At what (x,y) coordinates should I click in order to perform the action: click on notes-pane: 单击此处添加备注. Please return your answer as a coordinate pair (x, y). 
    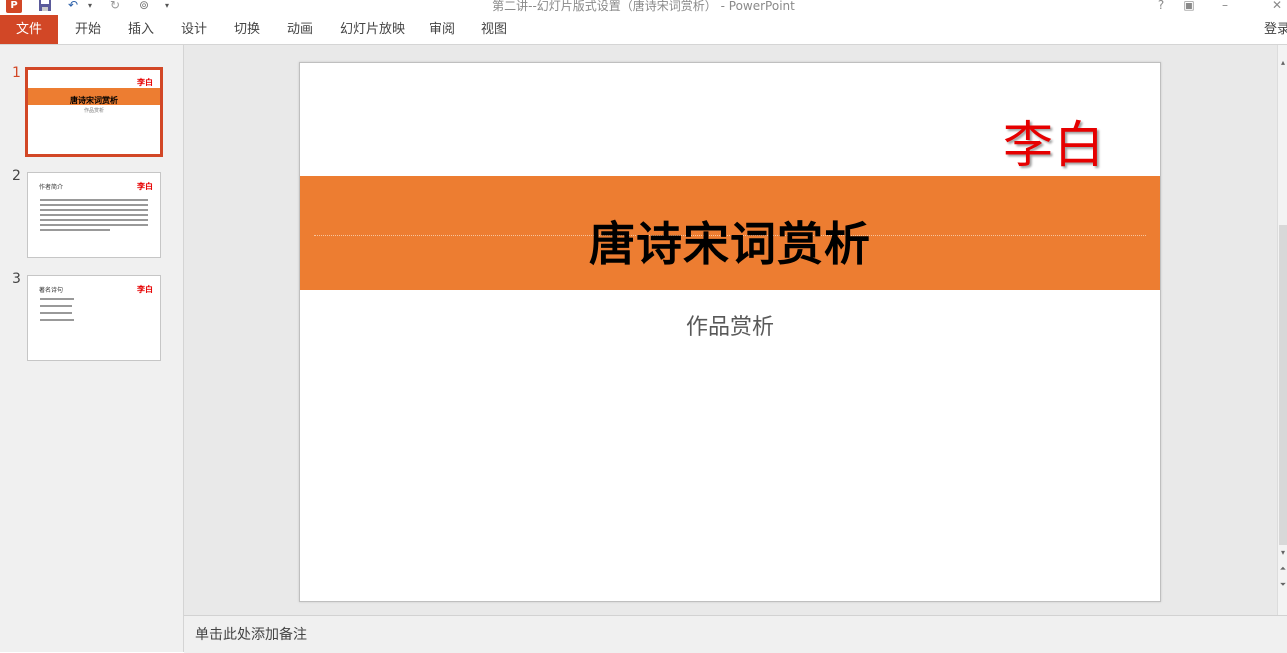
    Looking at the image, I should click on (735, 634).